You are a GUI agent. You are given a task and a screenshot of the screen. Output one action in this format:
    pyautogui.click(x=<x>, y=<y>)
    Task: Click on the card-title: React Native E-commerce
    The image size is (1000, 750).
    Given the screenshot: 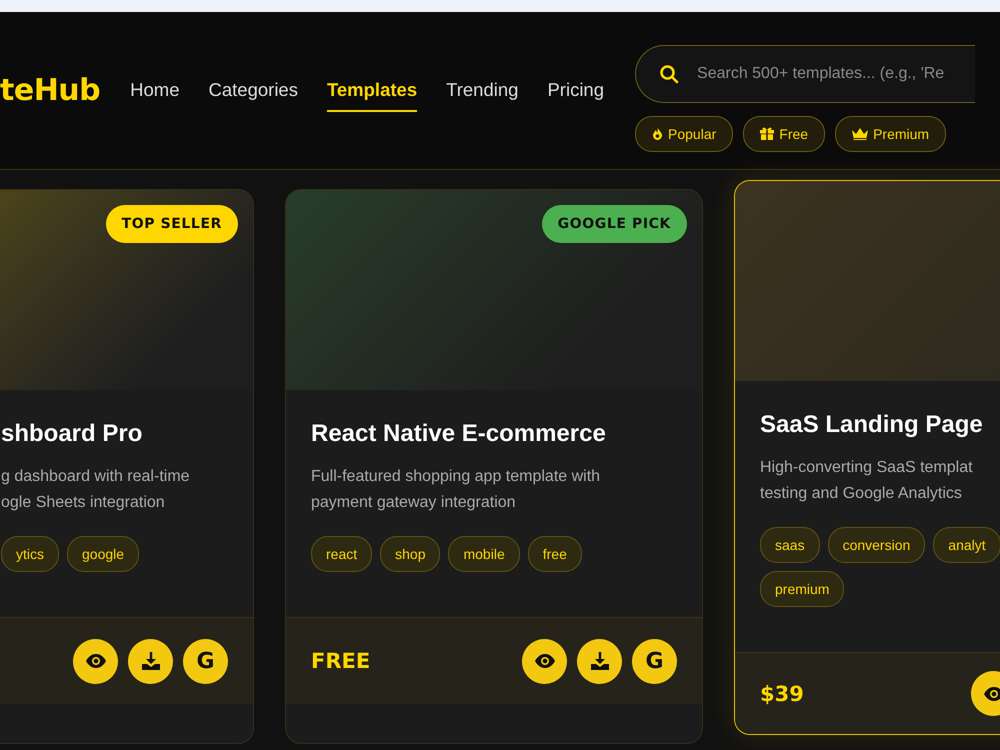 What is the action you would take?
    pyautogui.click(x=459, y=434)
    